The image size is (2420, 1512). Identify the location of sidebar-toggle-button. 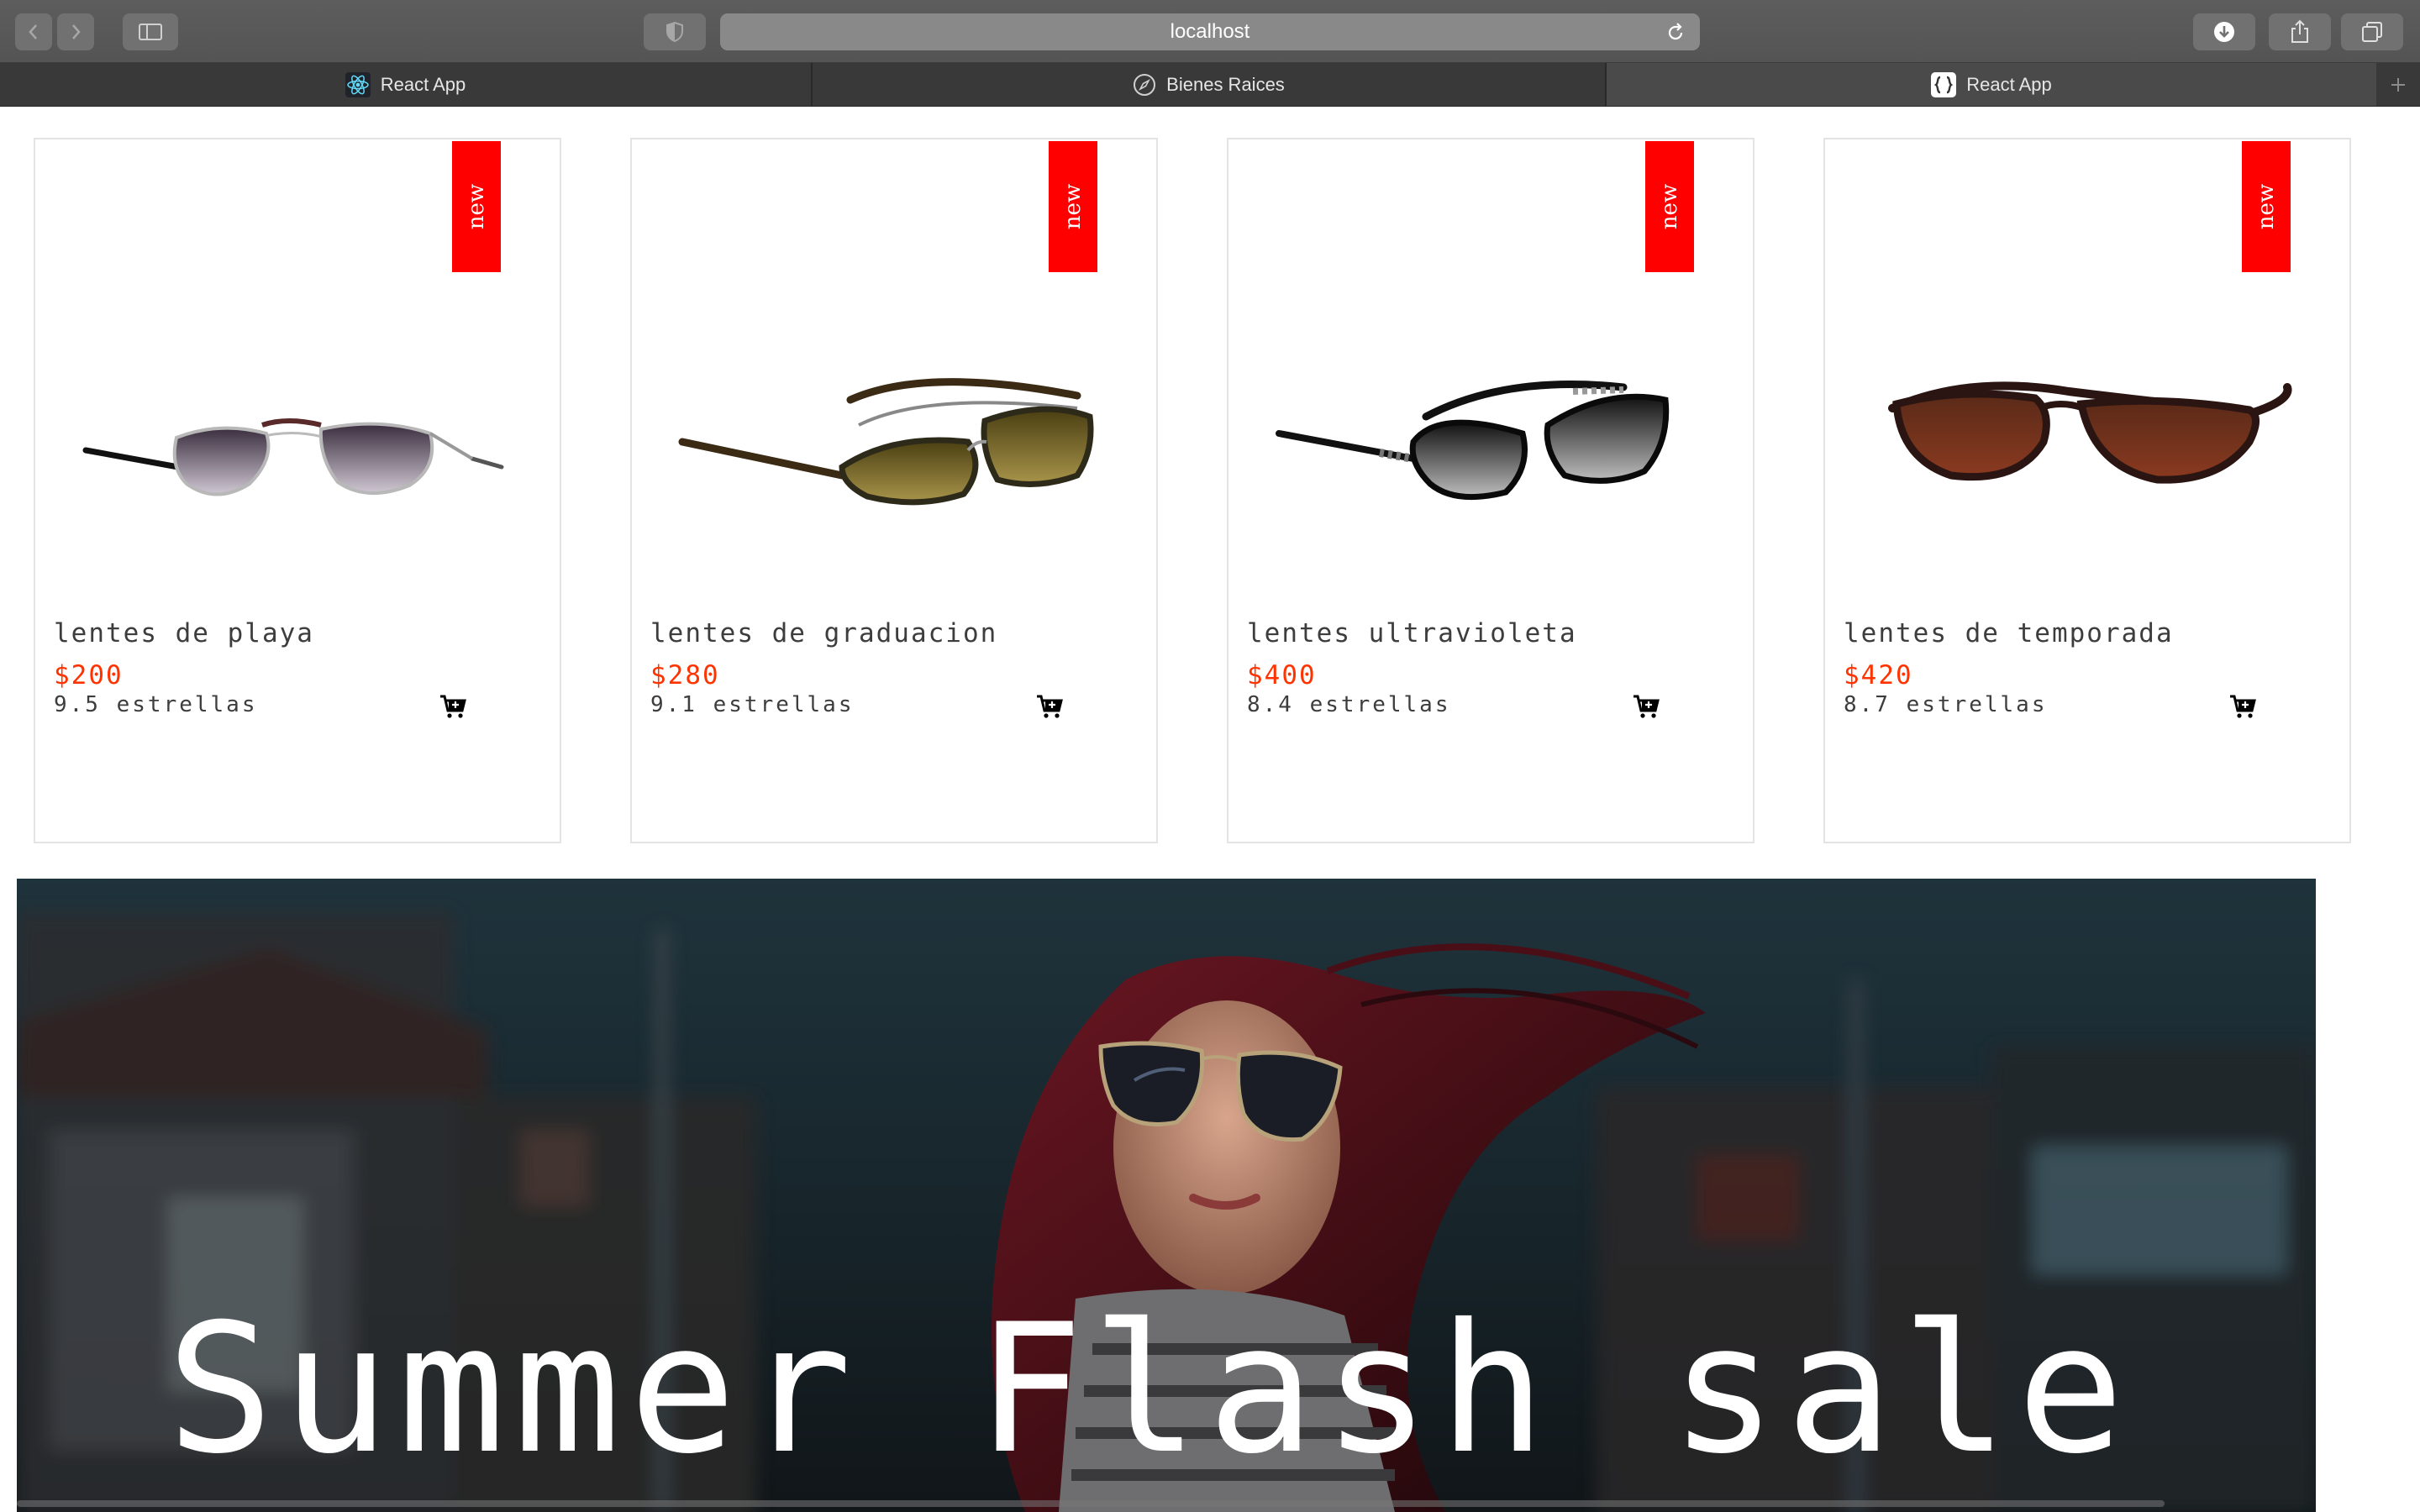
(150, 31).